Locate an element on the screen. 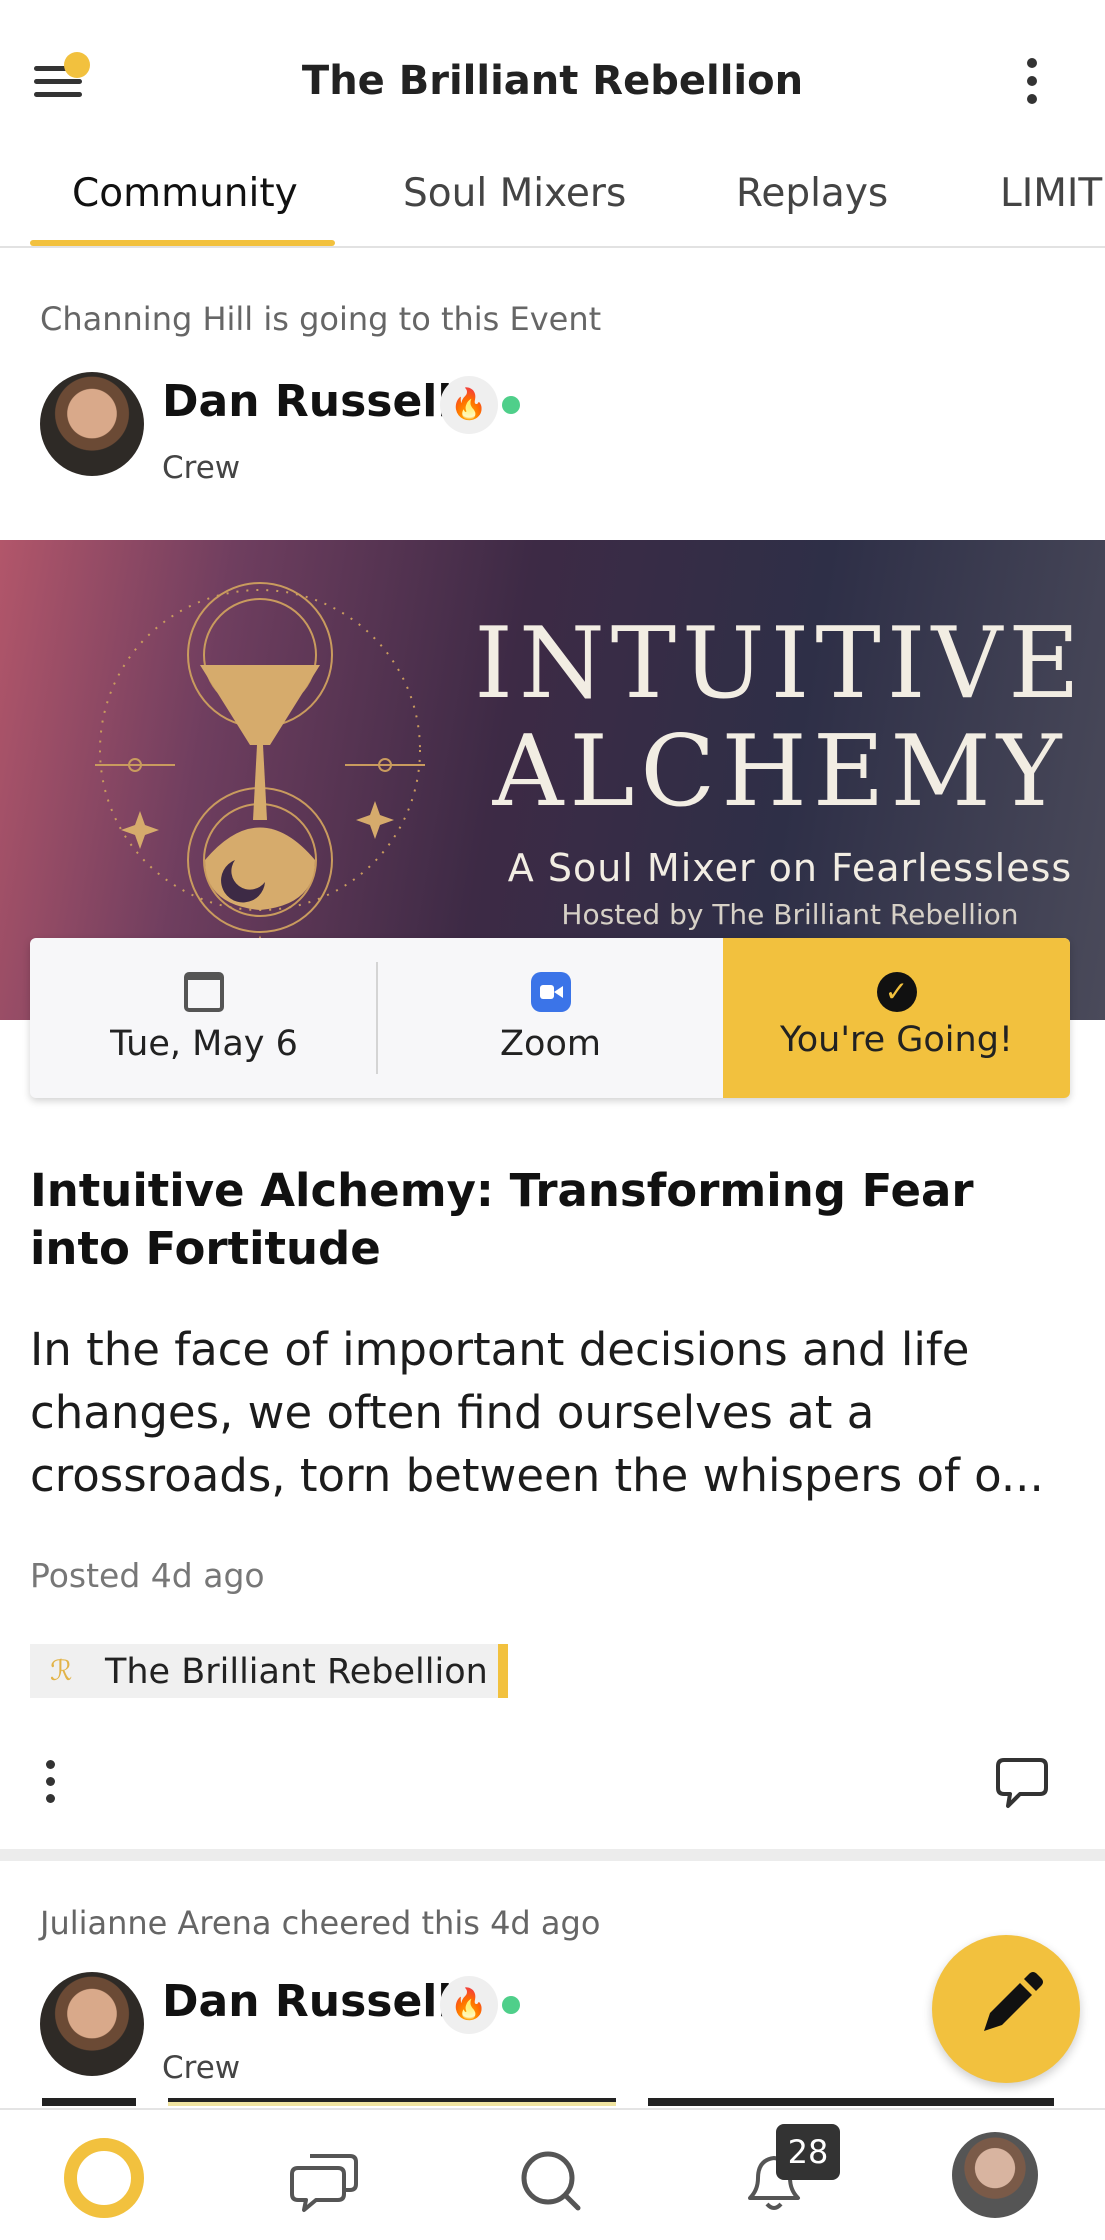  event-location-label: Zoom is located at coordinates (550, 1044).